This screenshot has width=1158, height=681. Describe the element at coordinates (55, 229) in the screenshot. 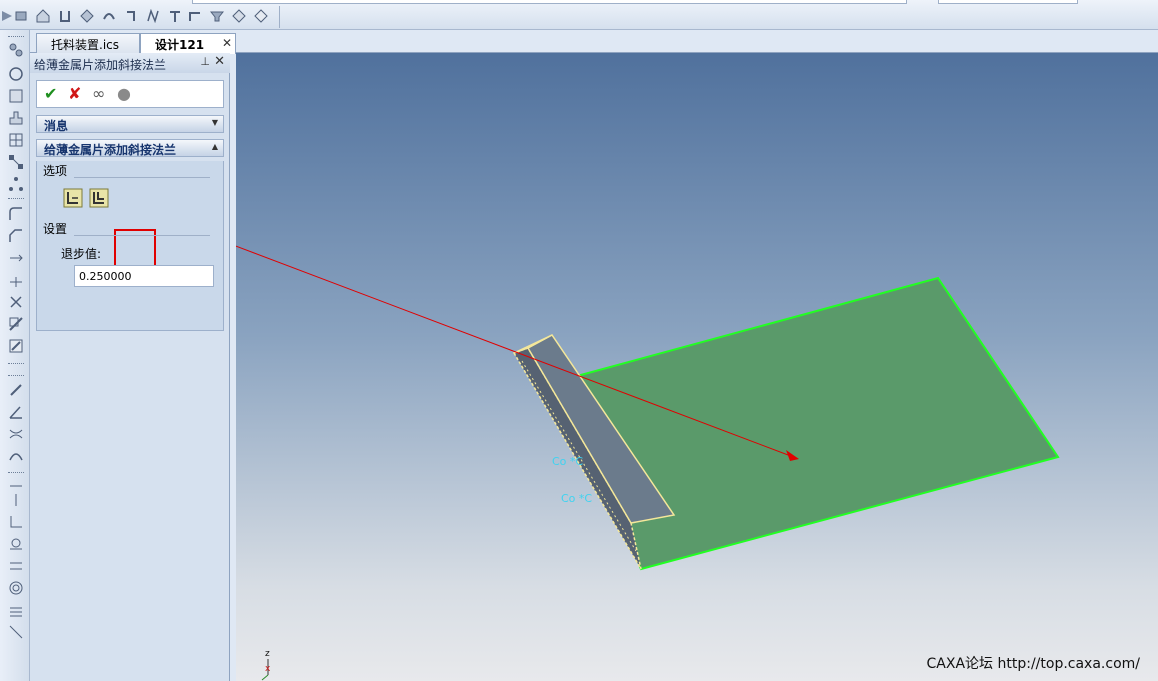

I see `settings-label: 设置` at that location.